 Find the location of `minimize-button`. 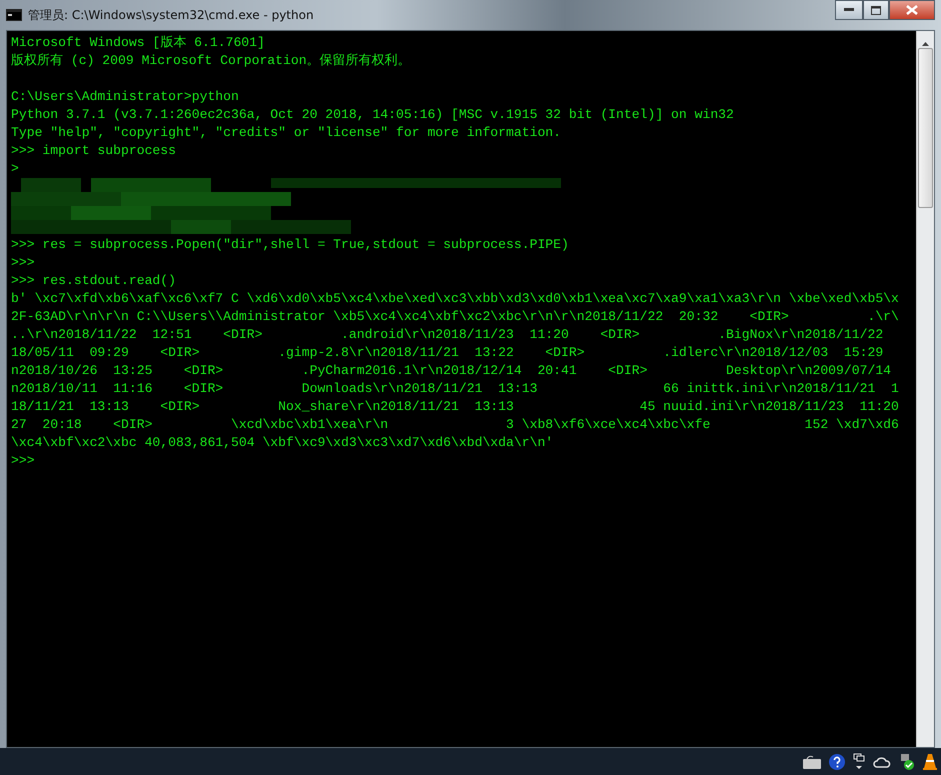

minimize-button is located at coordinates (849, 10).